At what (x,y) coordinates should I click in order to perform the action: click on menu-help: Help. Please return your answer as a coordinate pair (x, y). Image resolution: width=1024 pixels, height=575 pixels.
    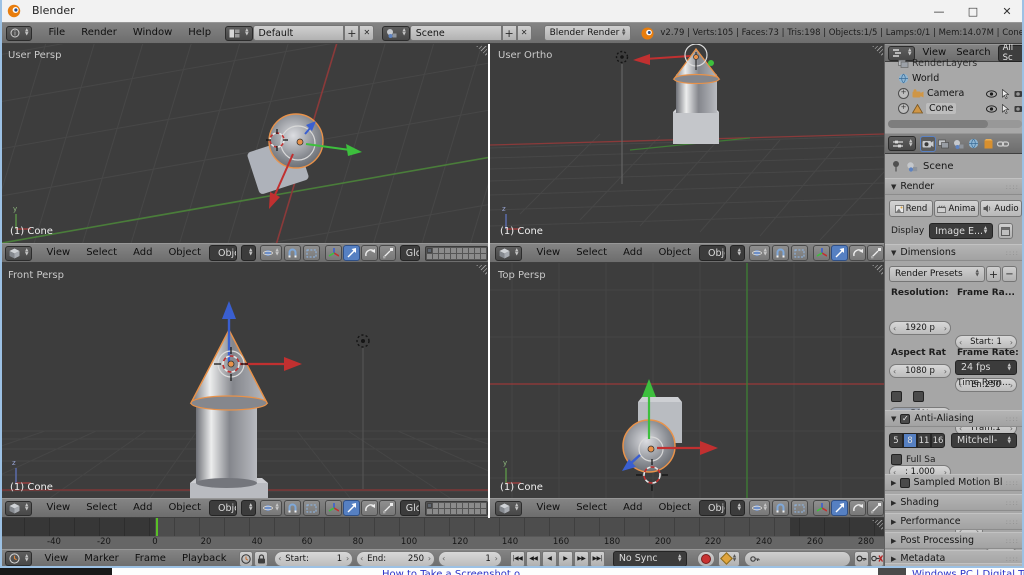
    Looking at the image, I should click on (199, 33).